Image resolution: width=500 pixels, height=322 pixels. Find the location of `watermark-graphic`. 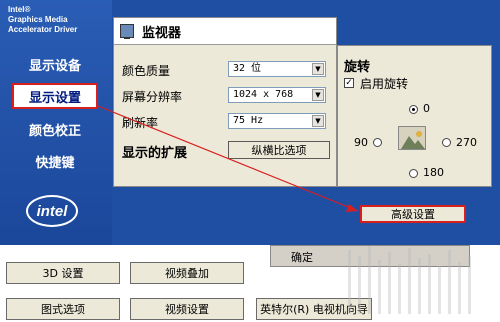

watermark-graphic is located at coordinates (409, 280).